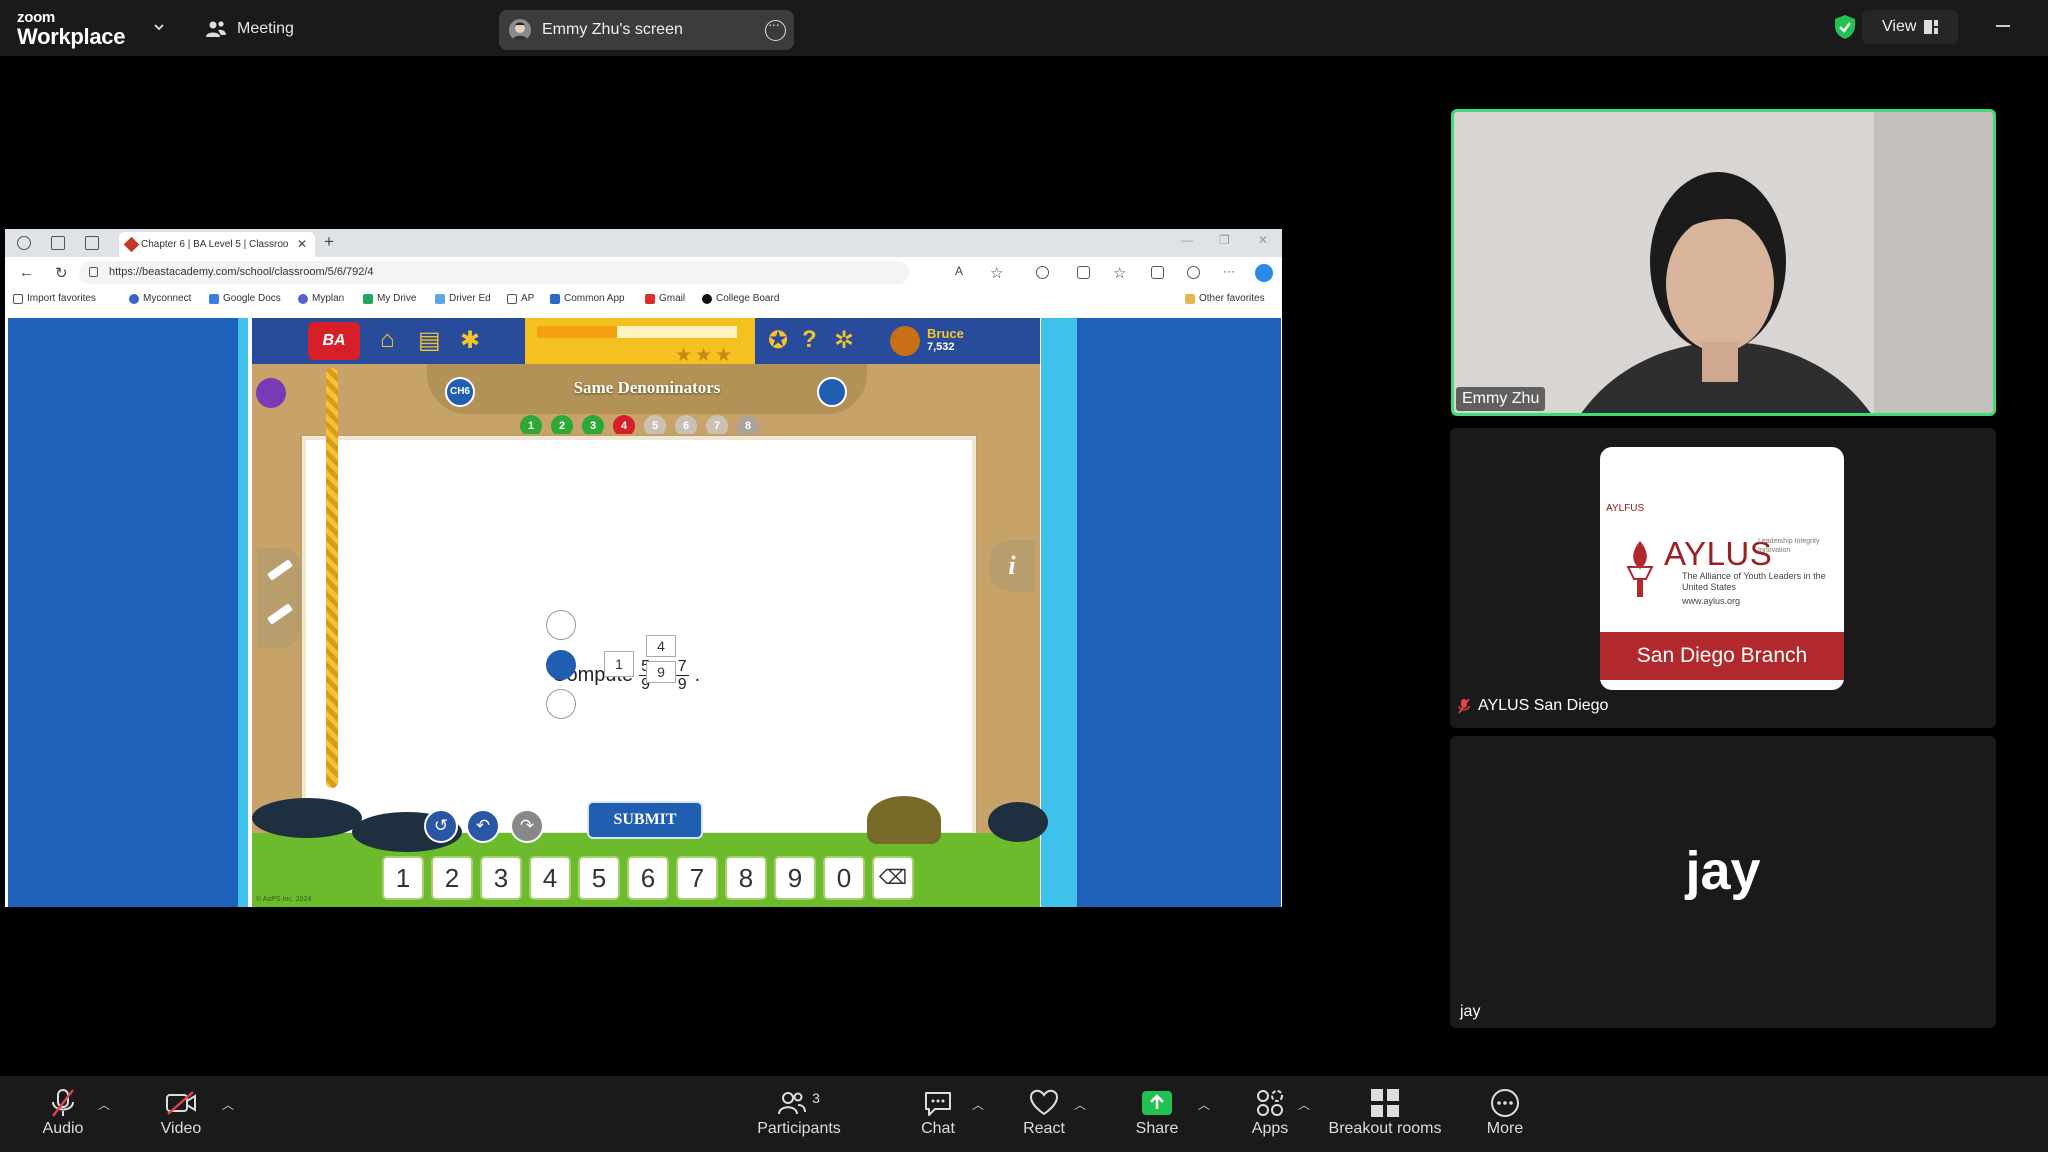 The height and width of the screenshot is (1152, 2048). What do you see at coordinates (775, 28) in the screenshot?
I see `more-options-icon` at bounding box center [775, 28].